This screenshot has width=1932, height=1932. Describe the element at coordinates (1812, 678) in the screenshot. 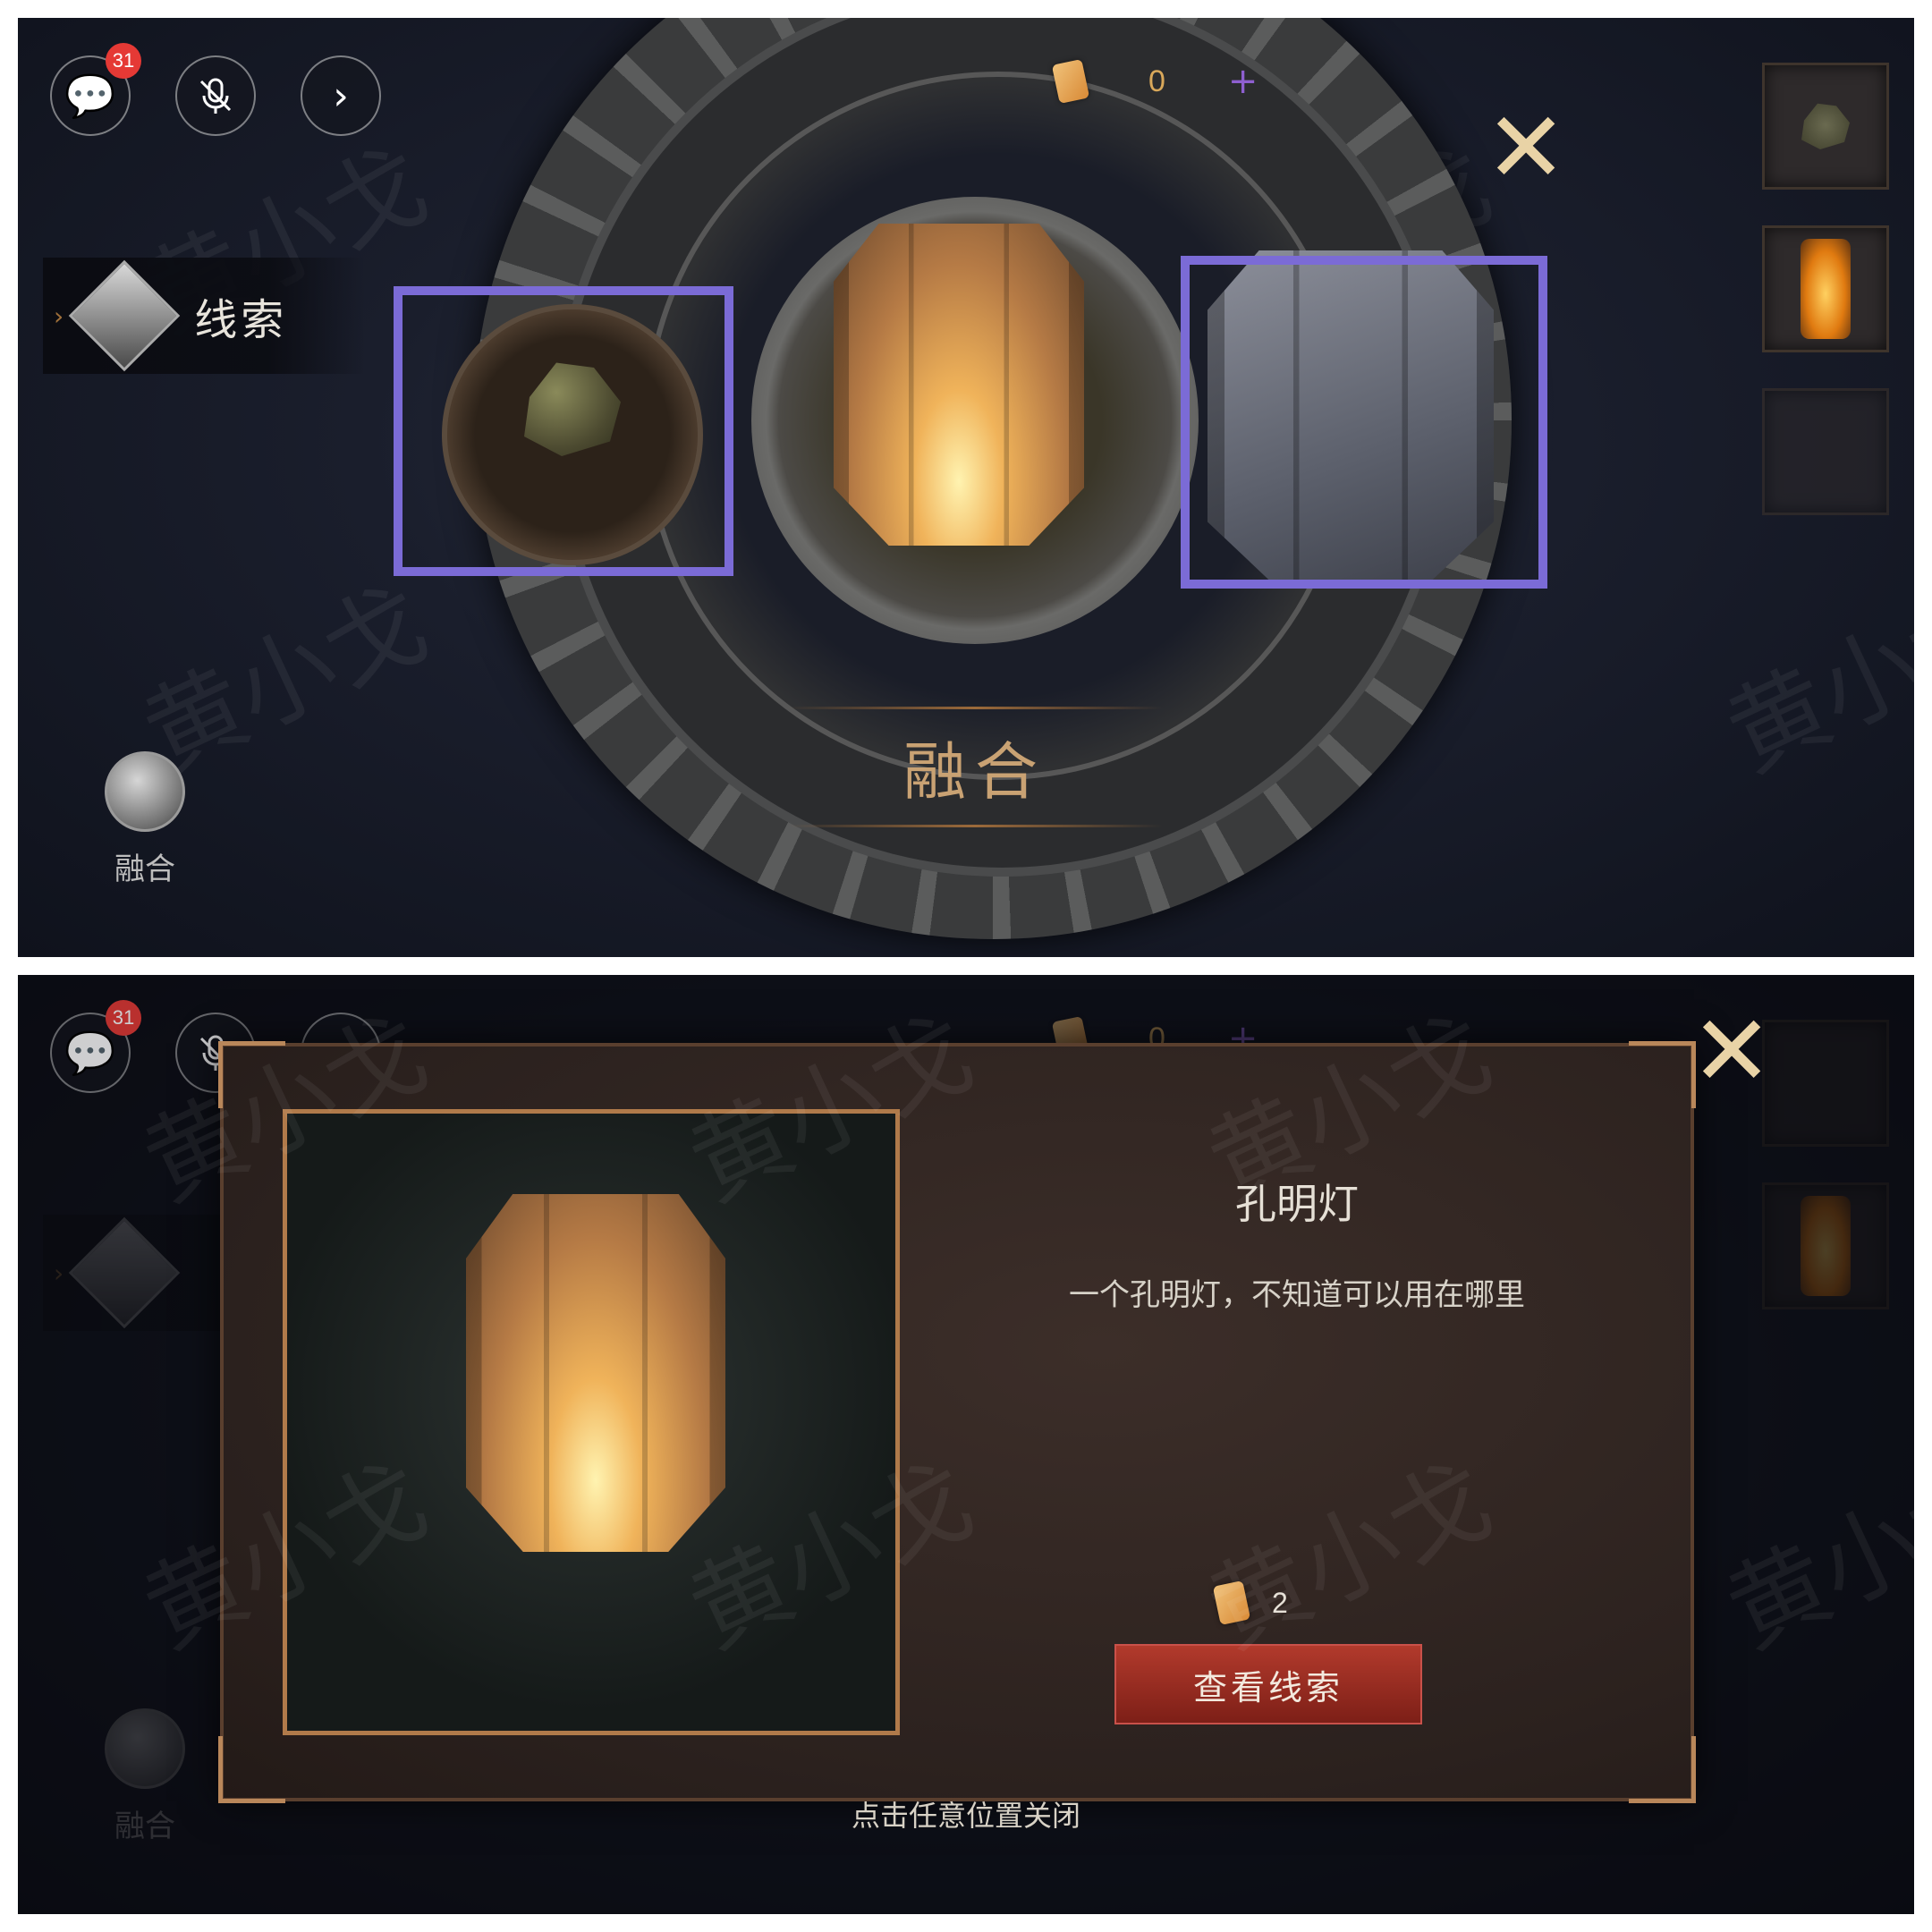

I see `watermark: 黄小戈` at that location.